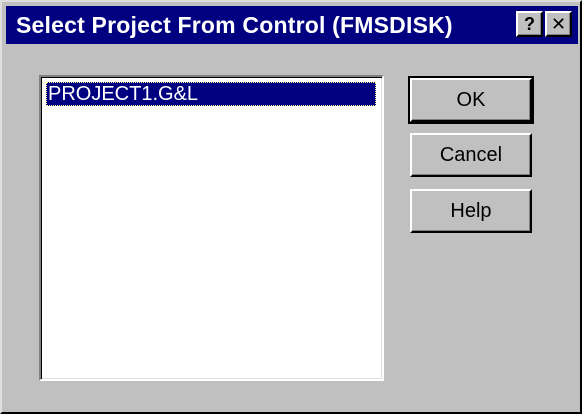 This screenshot has height=414, width=582. Describe the element at coordinates (471, 211) in the screenshot. I see `help-button: Help` at that location.